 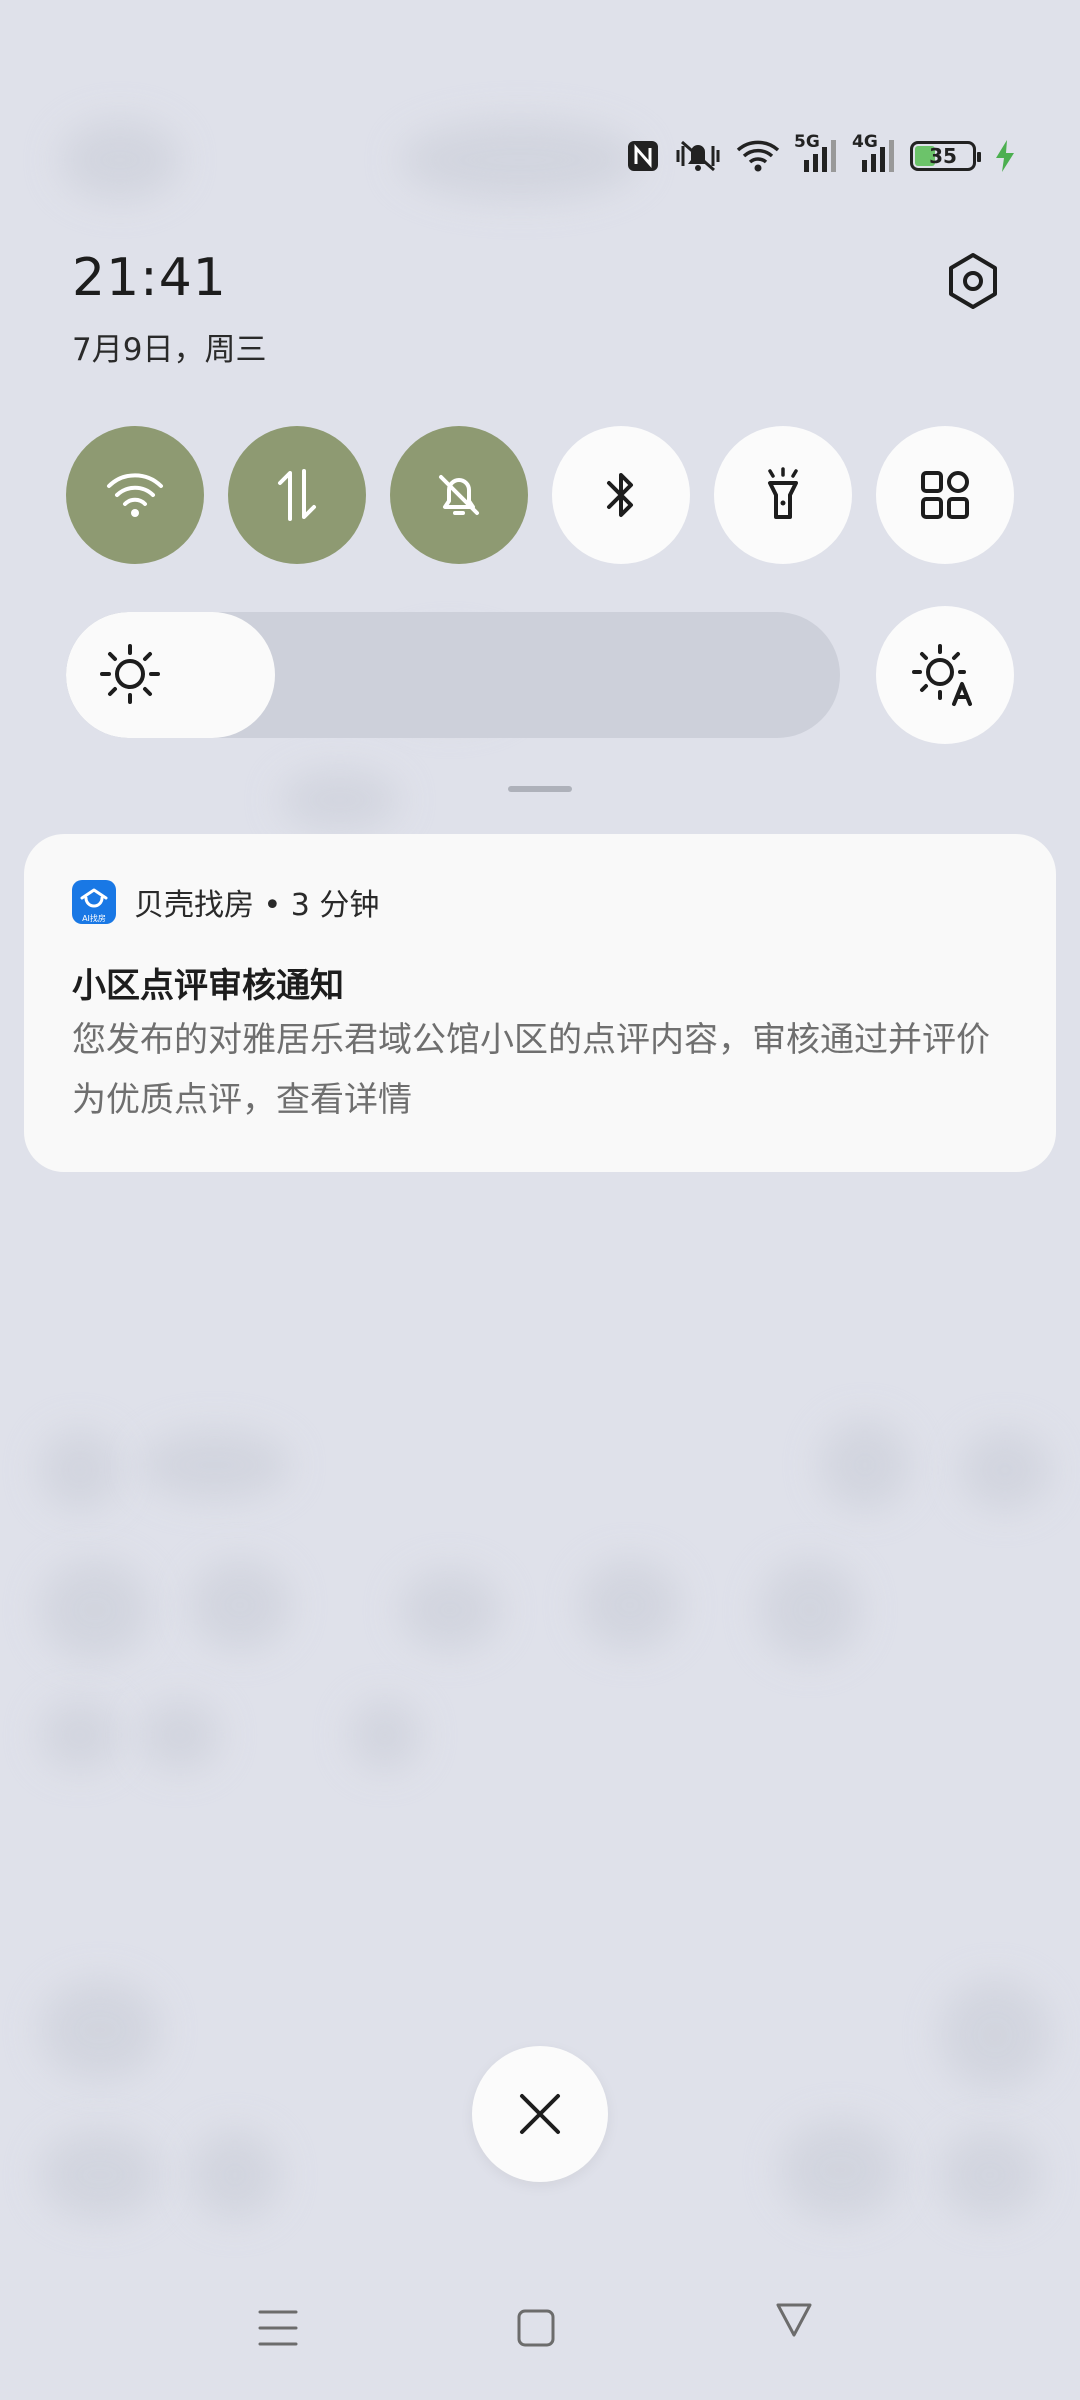 I want to click on auto-brightness-icon, so click(x=942, y=675).